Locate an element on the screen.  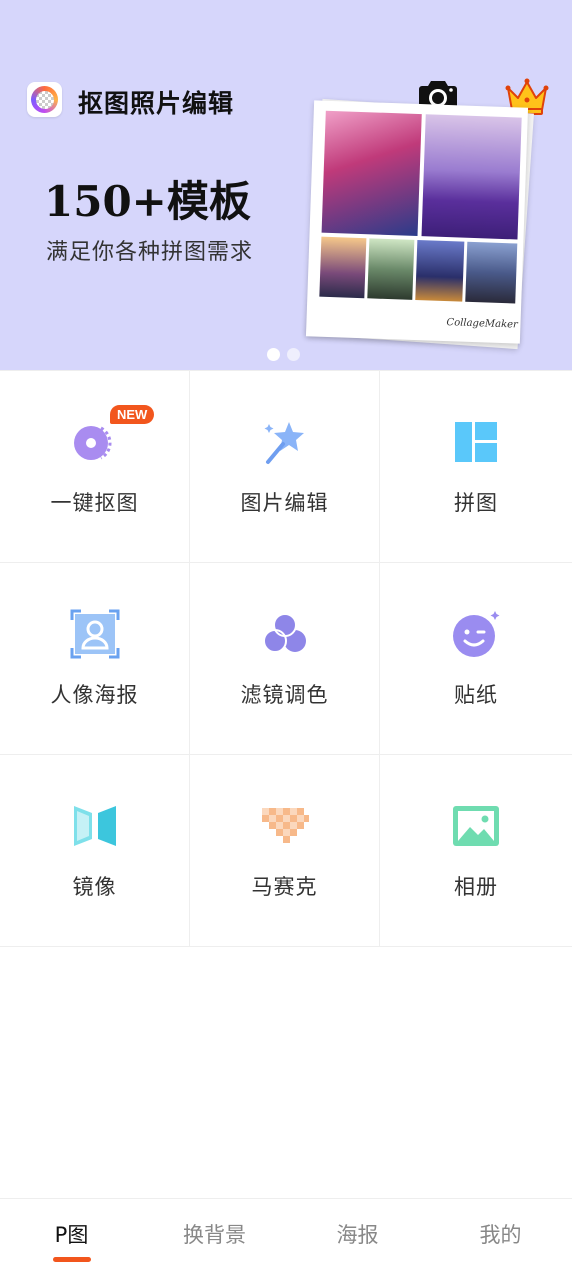
page-indicator is located at coordinates (283, 354).